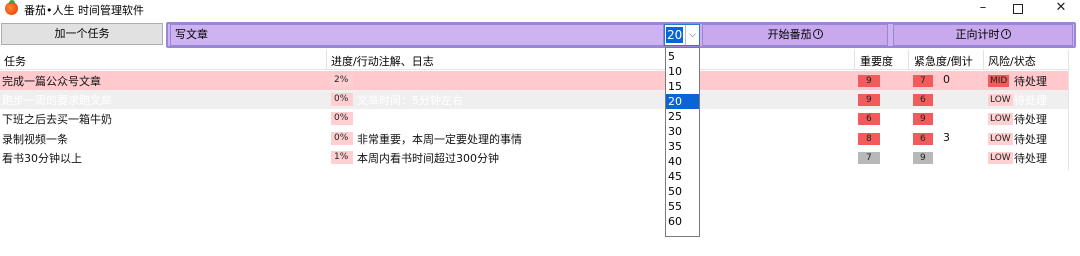  What do you see at coordinates (682, 131) in the screenshot?
I see `dropdown-option: 30` at bounding box center [682, 131].